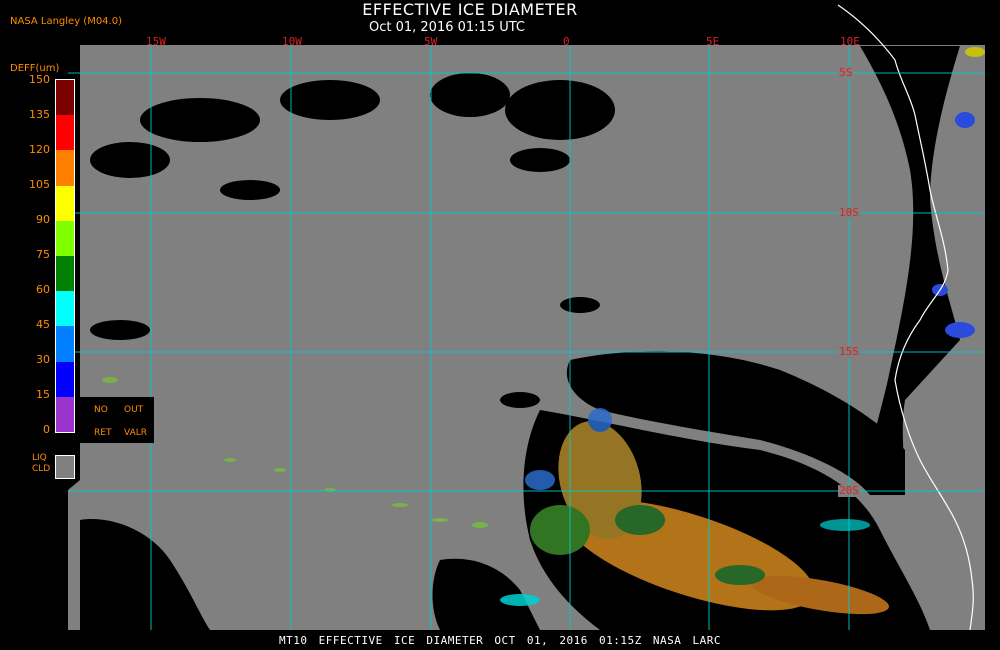  What do you see at coordinates (43, 359) in the screenshot?
I see `legend-tick-label: 30` at bounding box center [43, 359].